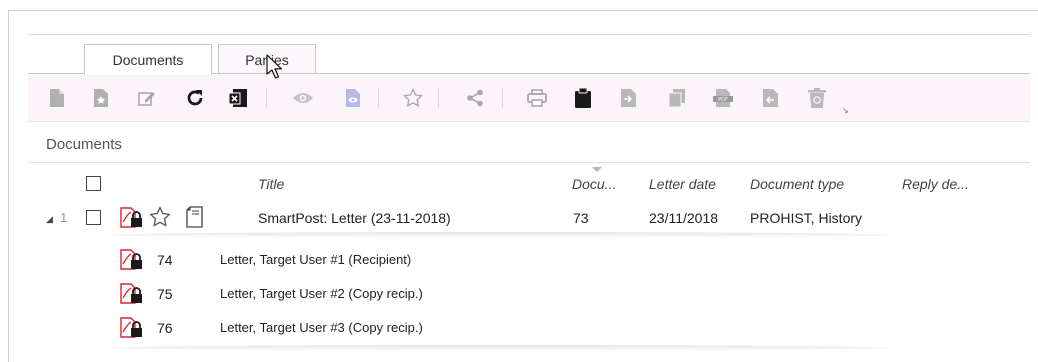 Image resolution: width=1038 pixels, height=362 pixels. Describe the element at coordinates (529, 34) in the screenshot. I see `tab-area-top-border` at that location.